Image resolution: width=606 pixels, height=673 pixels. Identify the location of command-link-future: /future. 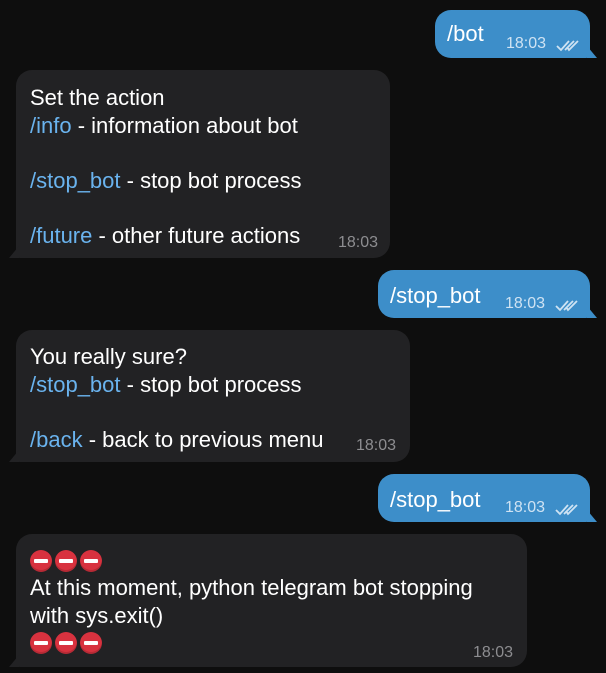
(61, 235).